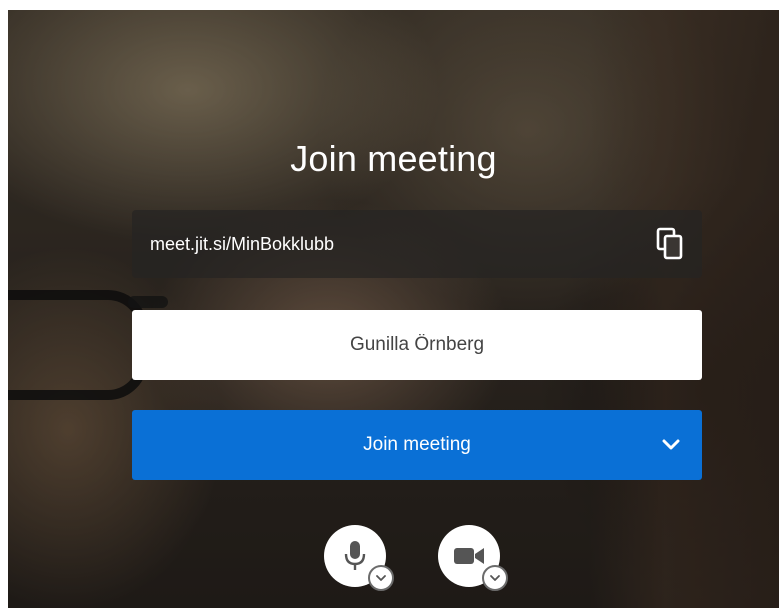 The height and width of the screenshot is (608, 779). Describe the element at coordinates (355, 555) in the screenshot. I see `microphone-icon` at that location.